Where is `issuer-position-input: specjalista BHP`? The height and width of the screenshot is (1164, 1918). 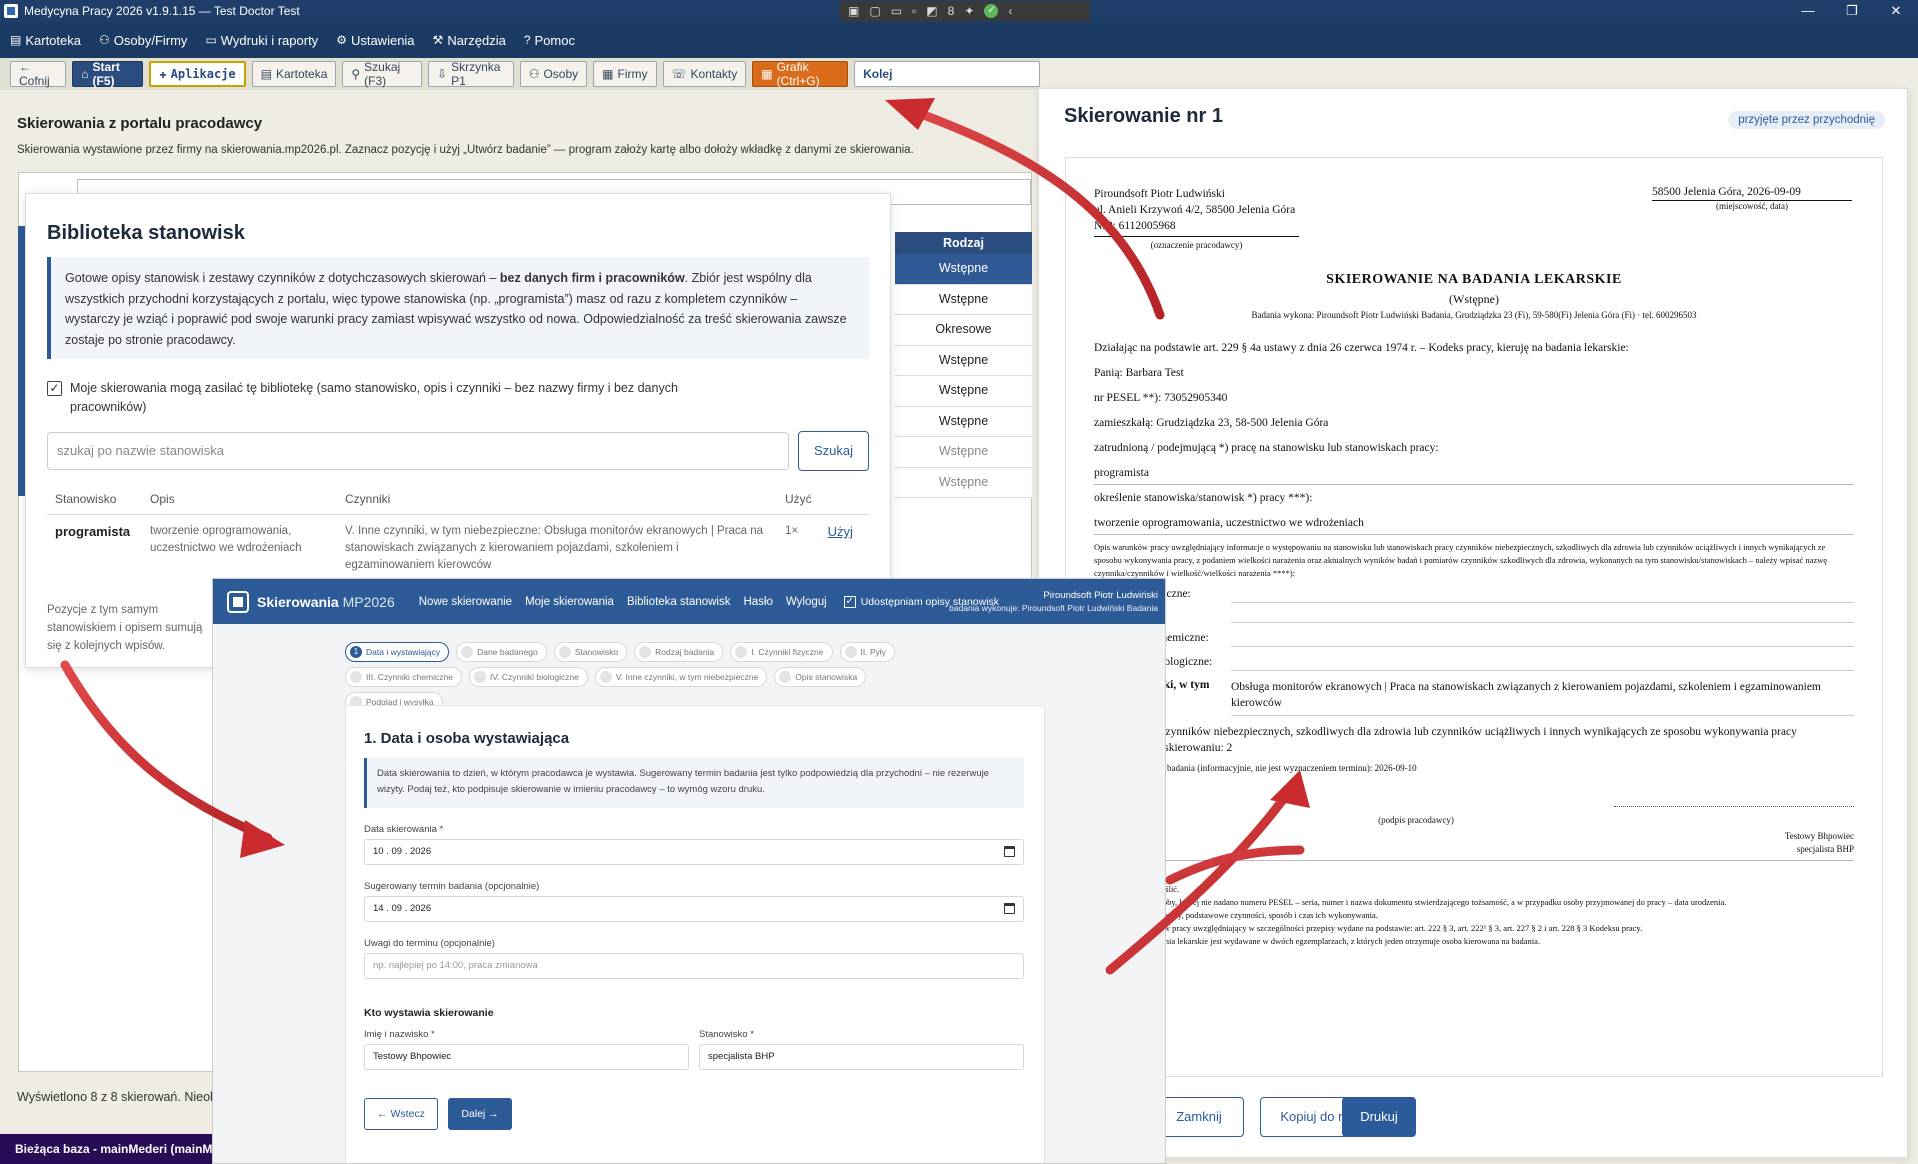 issuer-position-input: specjalista BHP is located at coordinates (861, 1057).